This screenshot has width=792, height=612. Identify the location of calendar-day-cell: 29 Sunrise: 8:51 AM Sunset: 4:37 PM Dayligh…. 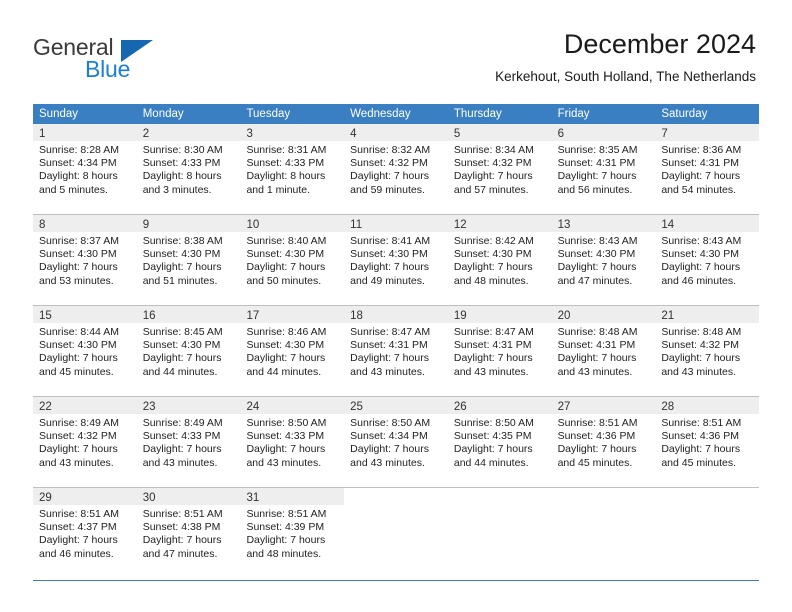
(85, 534).